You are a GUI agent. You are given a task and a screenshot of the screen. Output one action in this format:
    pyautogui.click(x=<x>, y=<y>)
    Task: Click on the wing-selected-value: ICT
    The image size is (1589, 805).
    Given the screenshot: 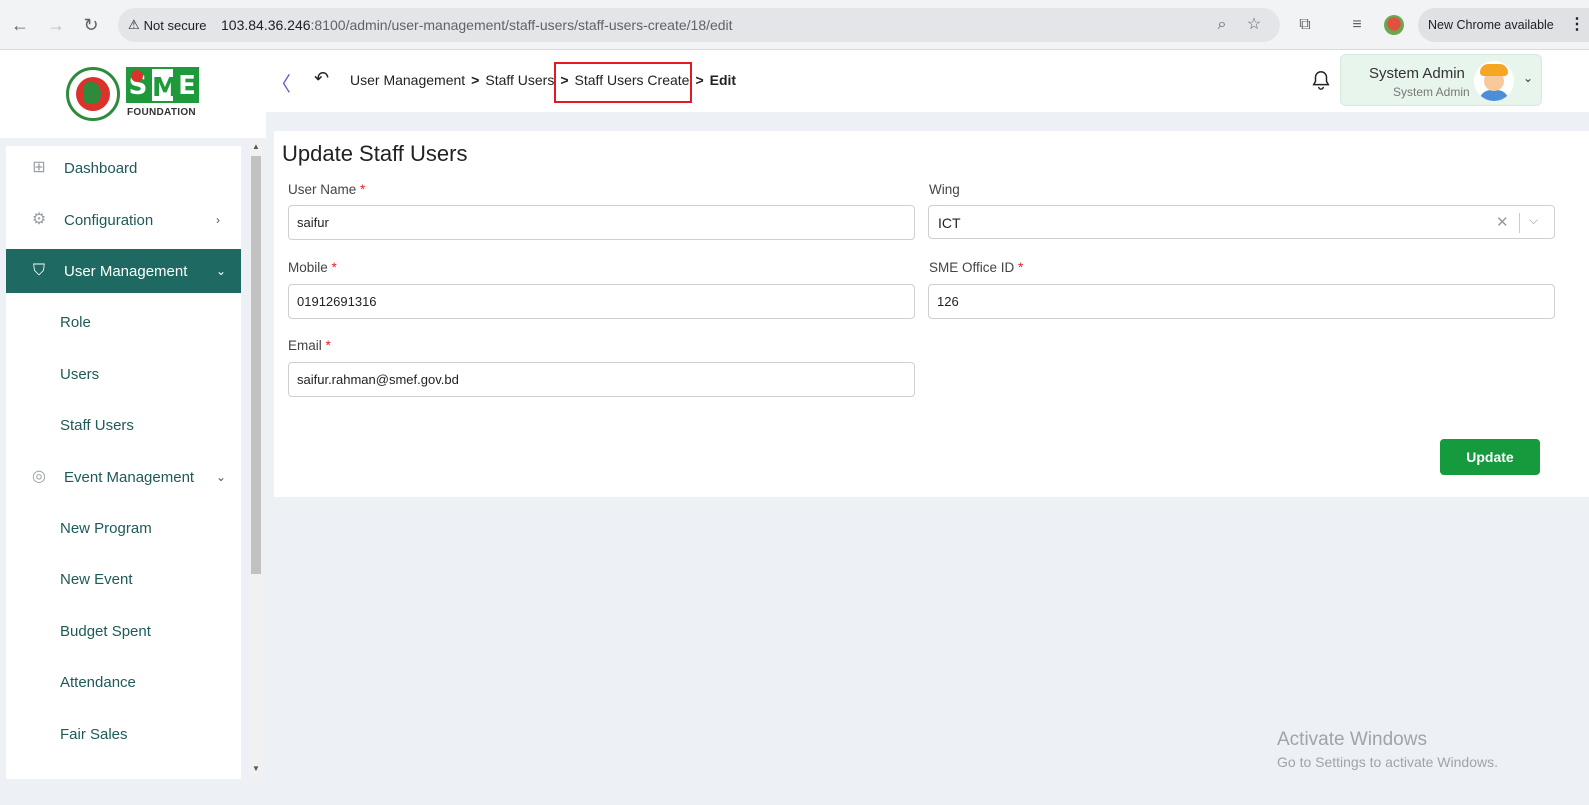 What is the action you would take?
    pyautogui.click(x=949, y=223)
    